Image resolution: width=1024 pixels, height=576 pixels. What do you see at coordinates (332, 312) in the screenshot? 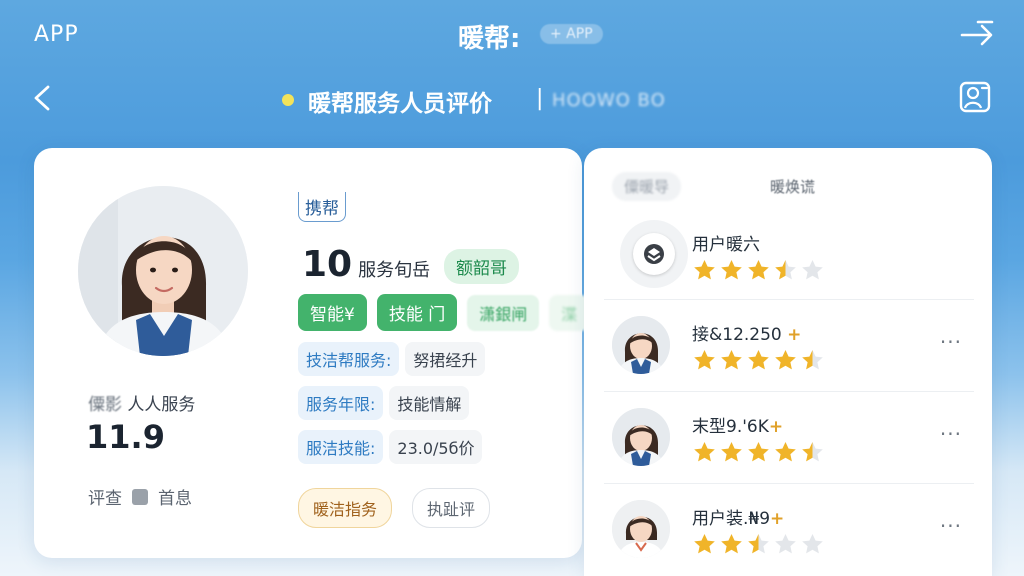
I see `skill-tag: 智能¥` at bounding box center [332, 312].